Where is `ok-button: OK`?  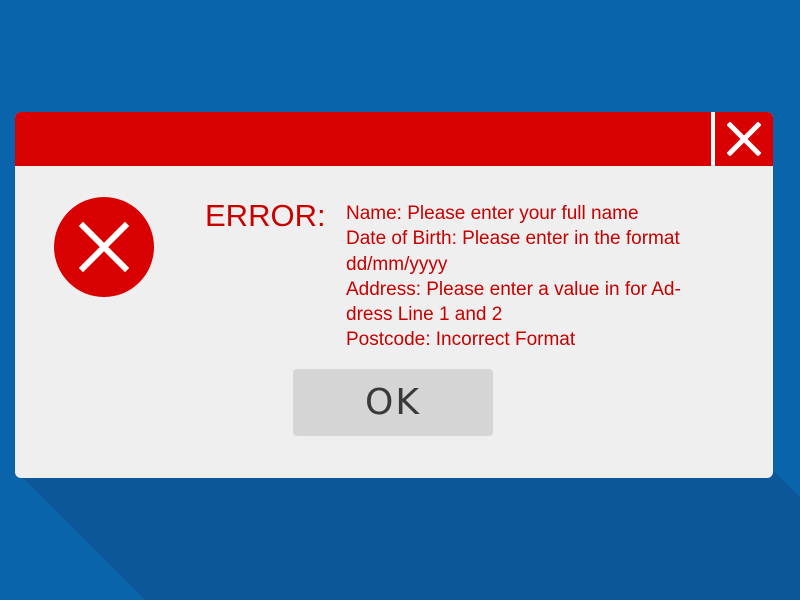 ok-button: OK is located at coordinates (393, 402).